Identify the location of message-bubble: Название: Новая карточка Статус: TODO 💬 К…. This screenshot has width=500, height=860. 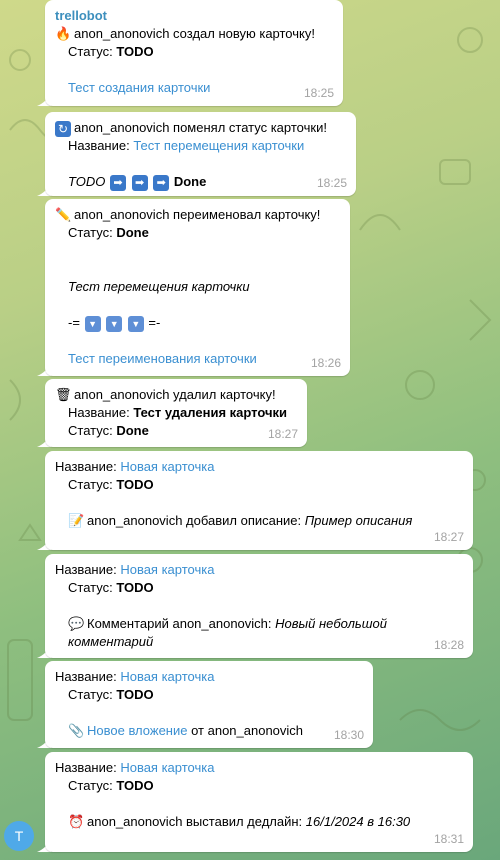
(259, 606).